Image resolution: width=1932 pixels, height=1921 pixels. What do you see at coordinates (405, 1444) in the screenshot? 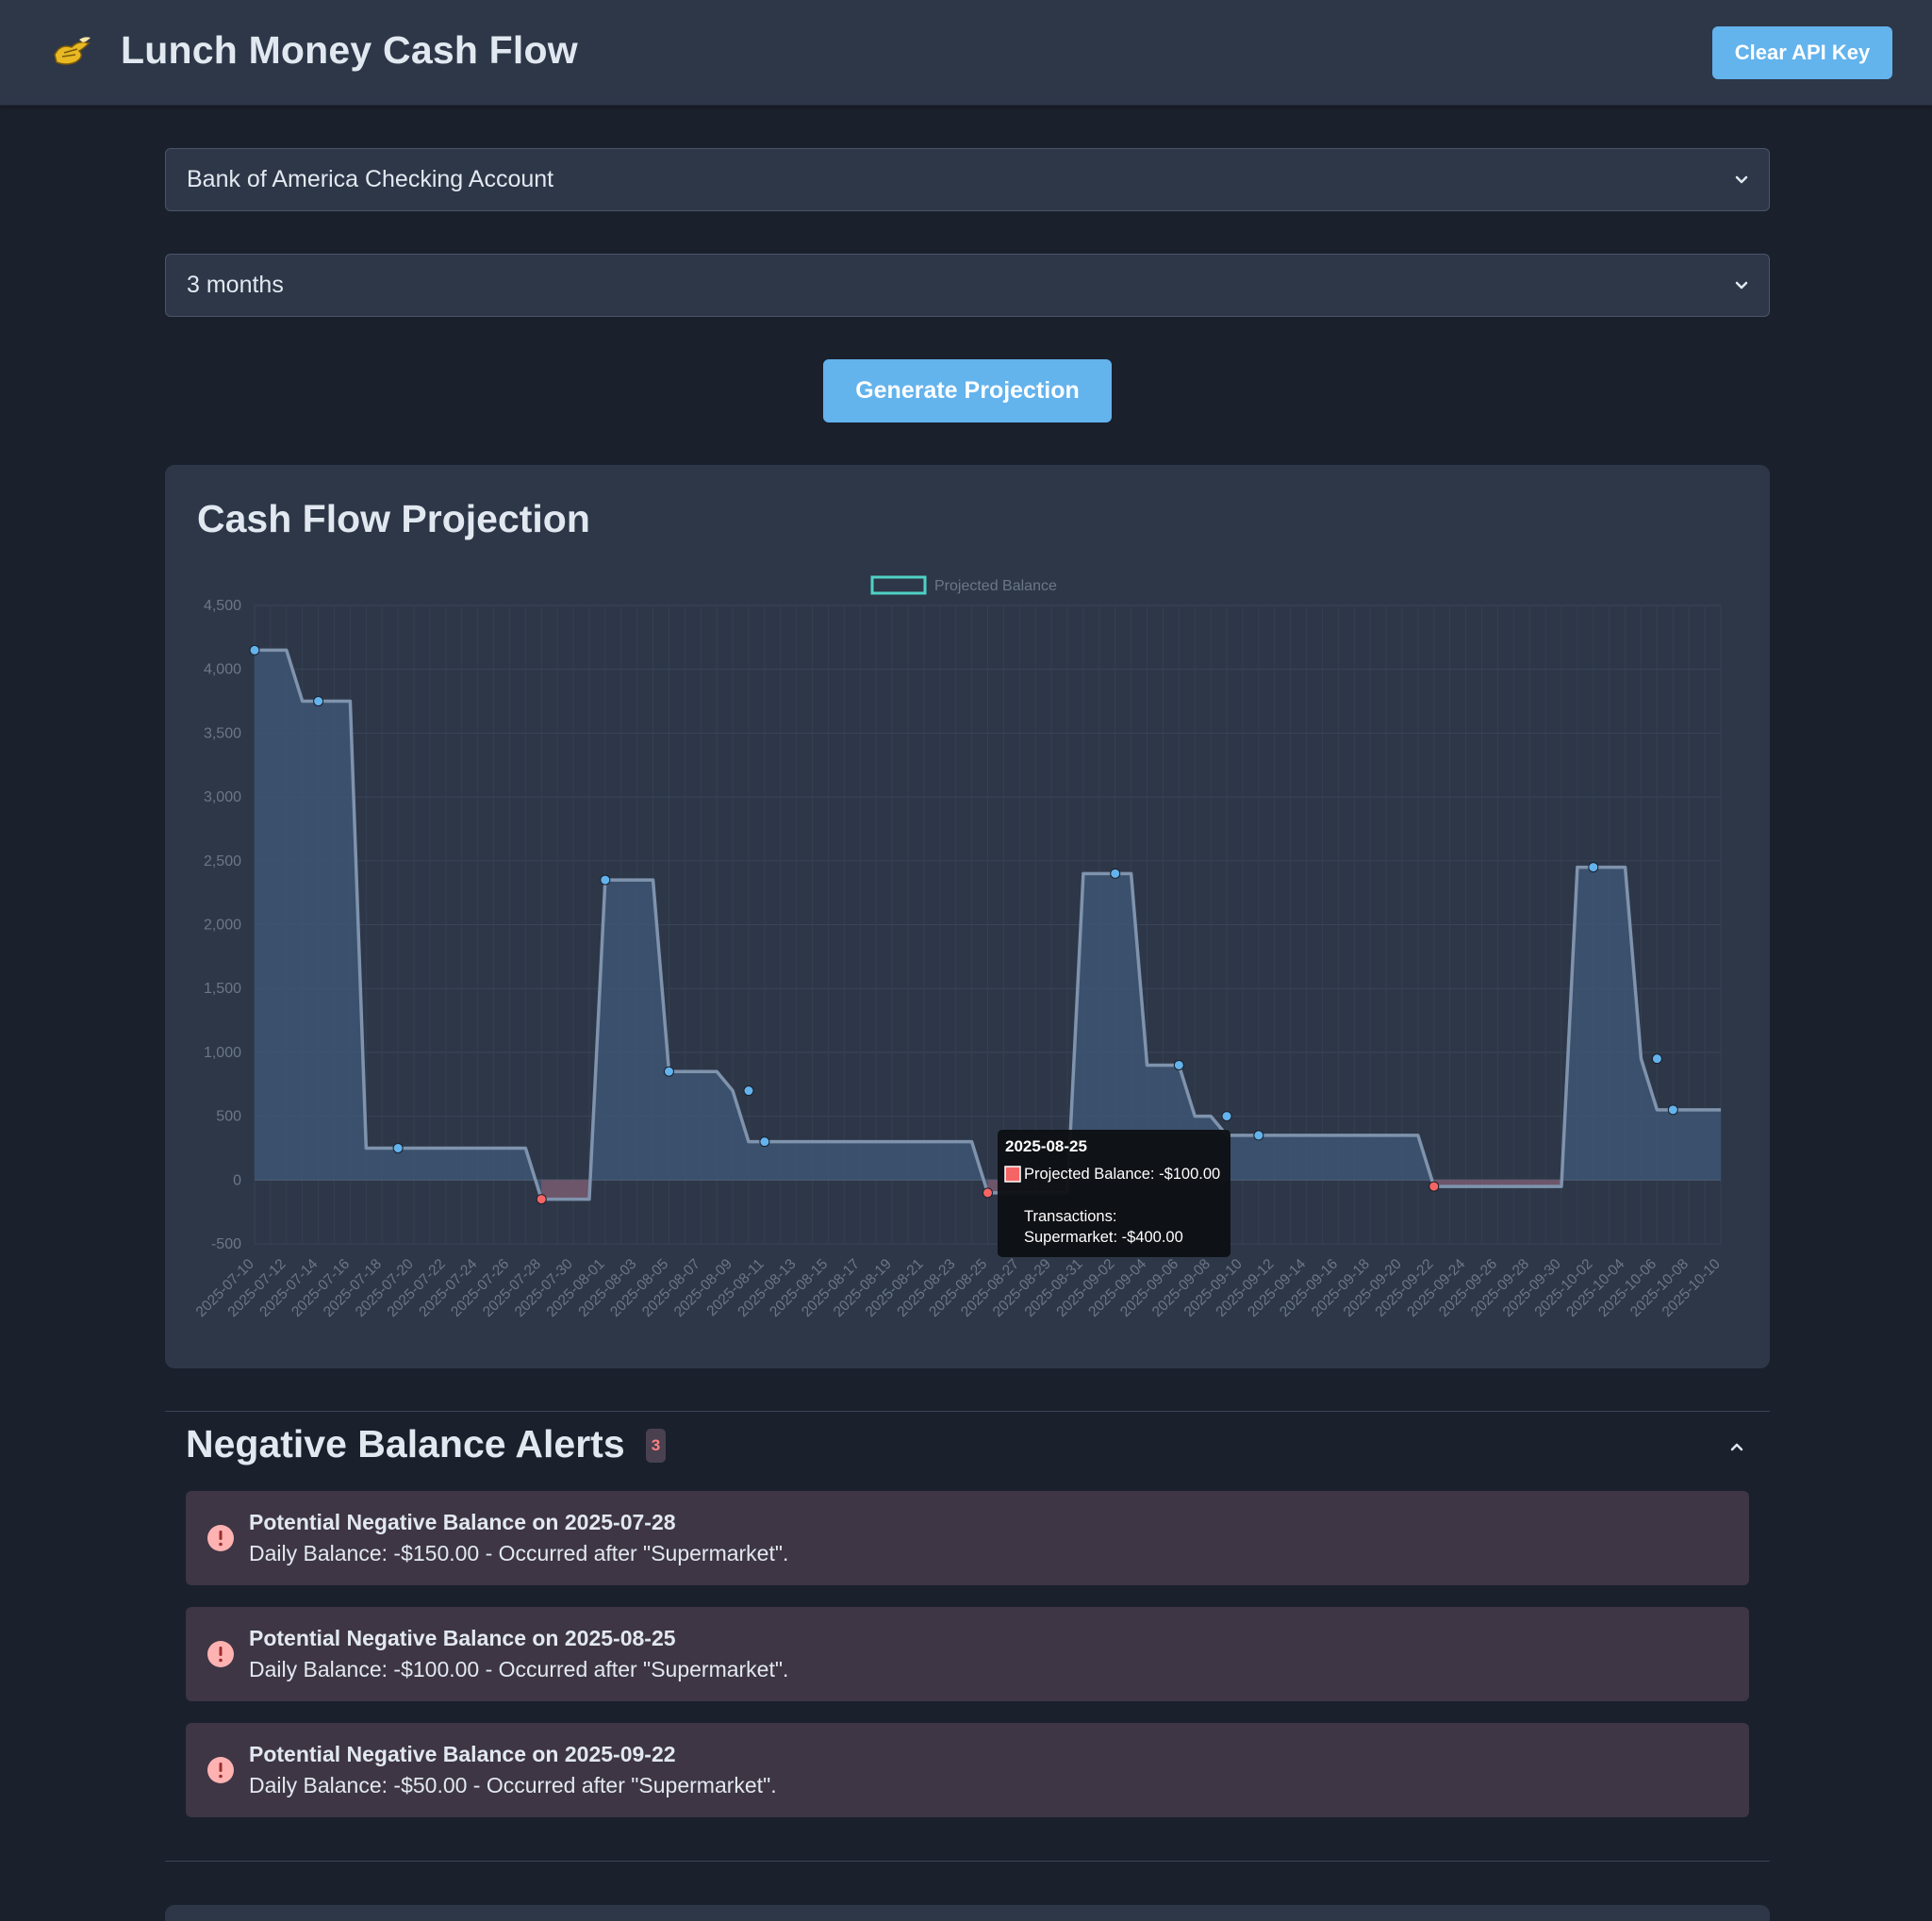
I see `alerts-title: Negative Balance Alerts` at bounding box center [405, 1444].